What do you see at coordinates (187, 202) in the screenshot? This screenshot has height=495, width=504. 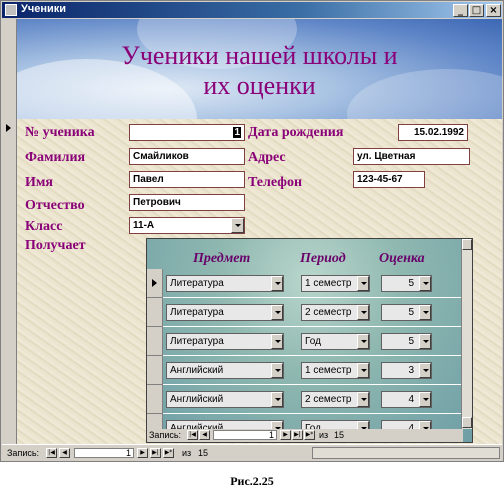 I see `patronymic-field: Петрович` at bounding box center [187, 202].